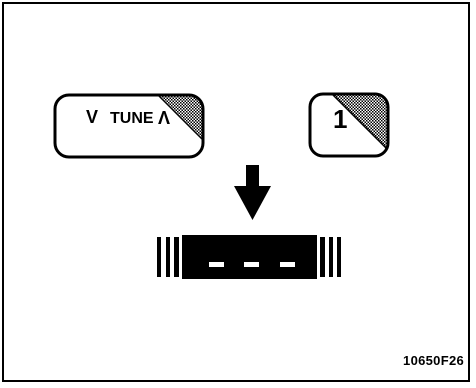 This screenshot has height=388, width=476. I want to click on tune-label: TUNE, so click(132, 118).